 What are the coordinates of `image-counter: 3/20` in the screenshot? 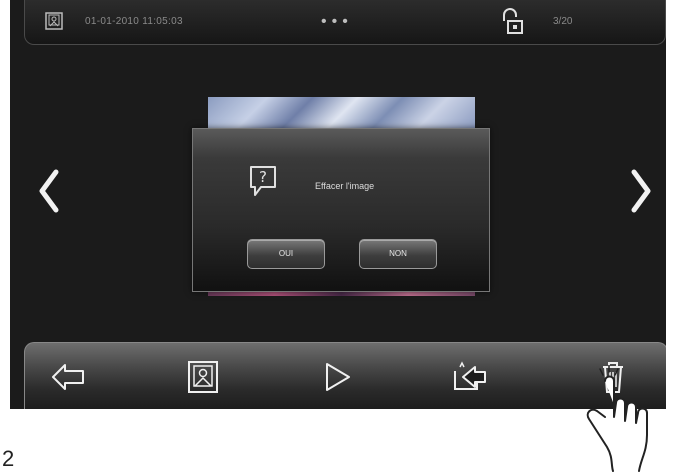 It's located at (563, 21).